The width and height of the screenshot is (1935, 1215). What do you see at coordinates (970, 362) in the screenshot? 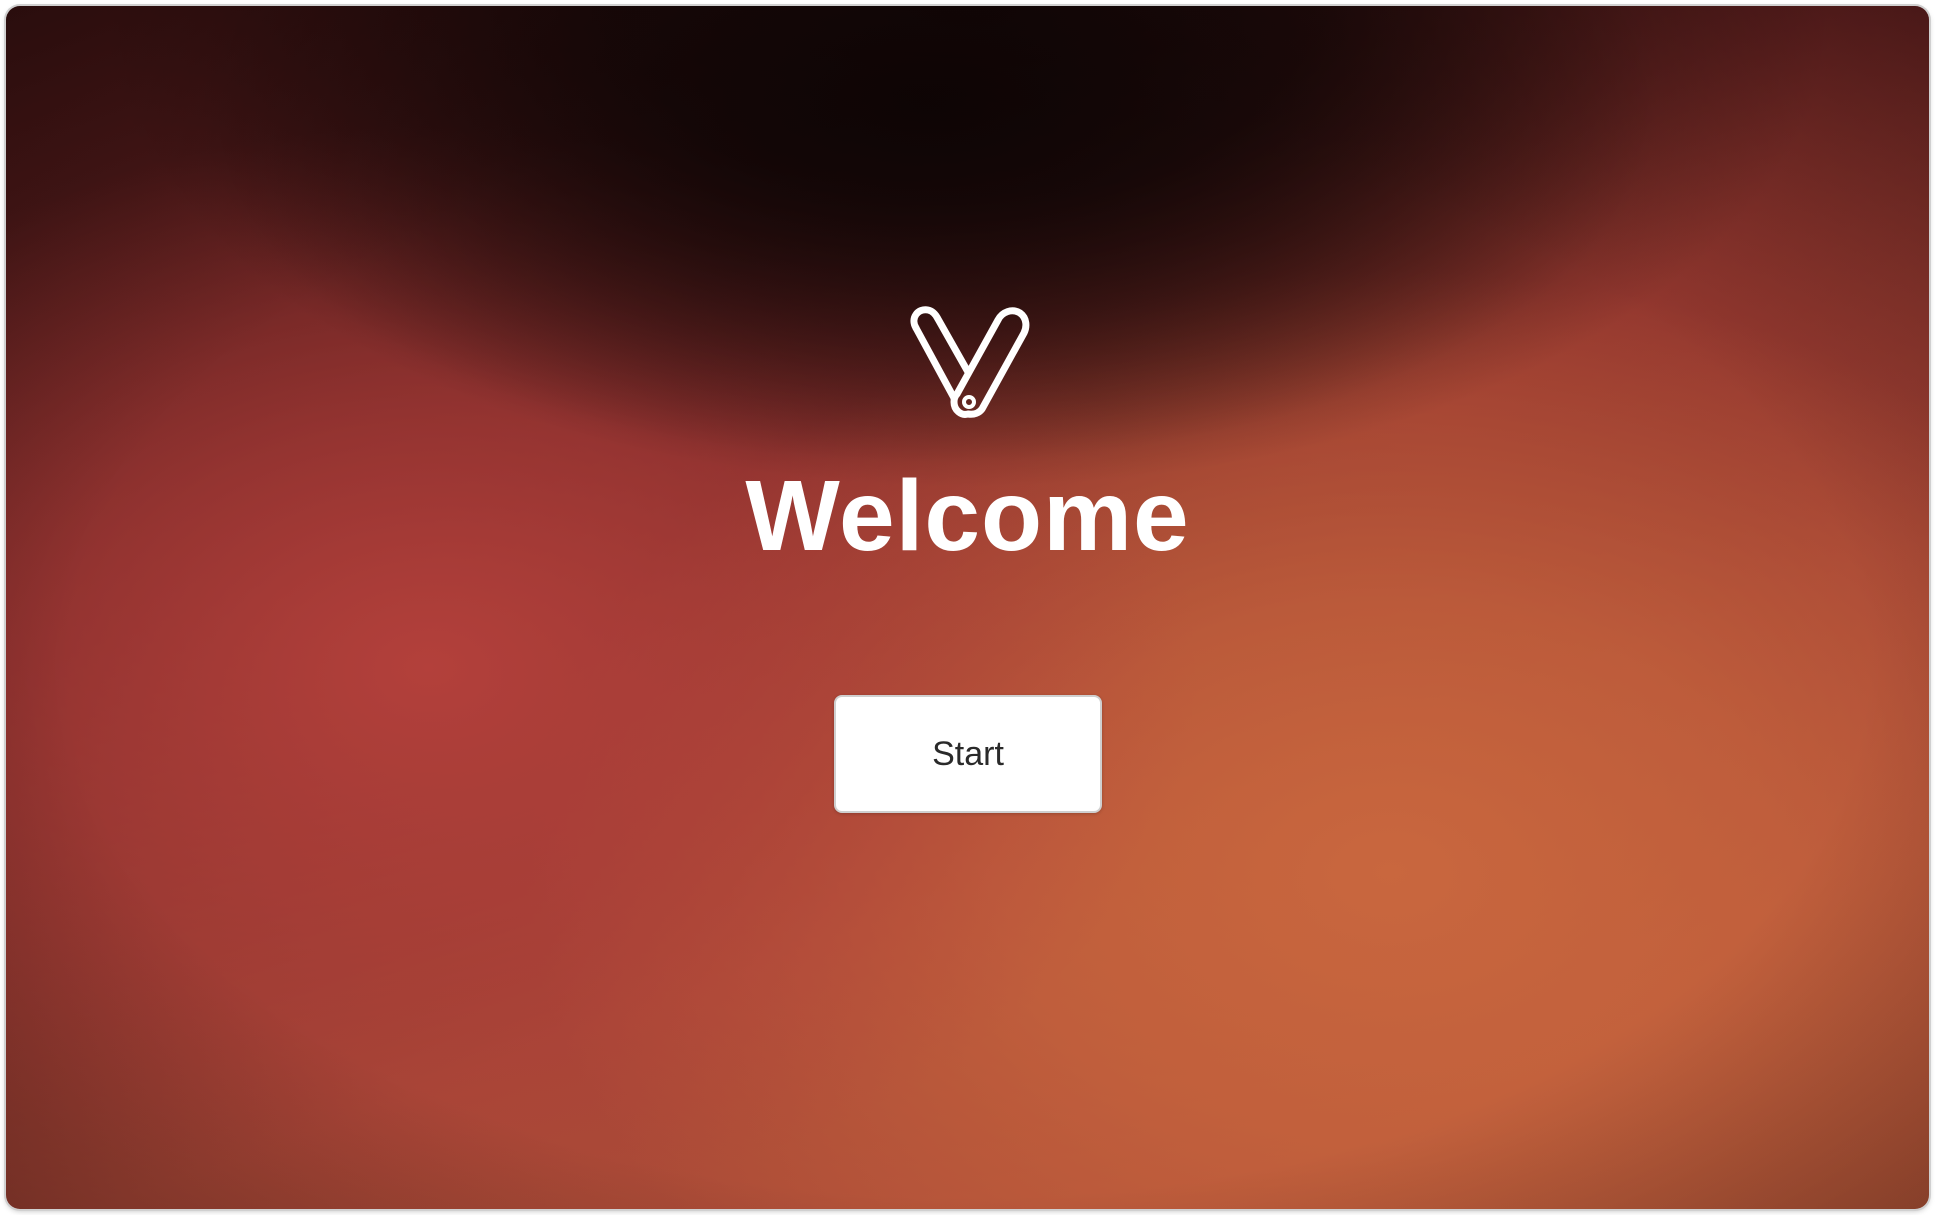
I see `v-logo-icon` at bounding box center [970, 362].